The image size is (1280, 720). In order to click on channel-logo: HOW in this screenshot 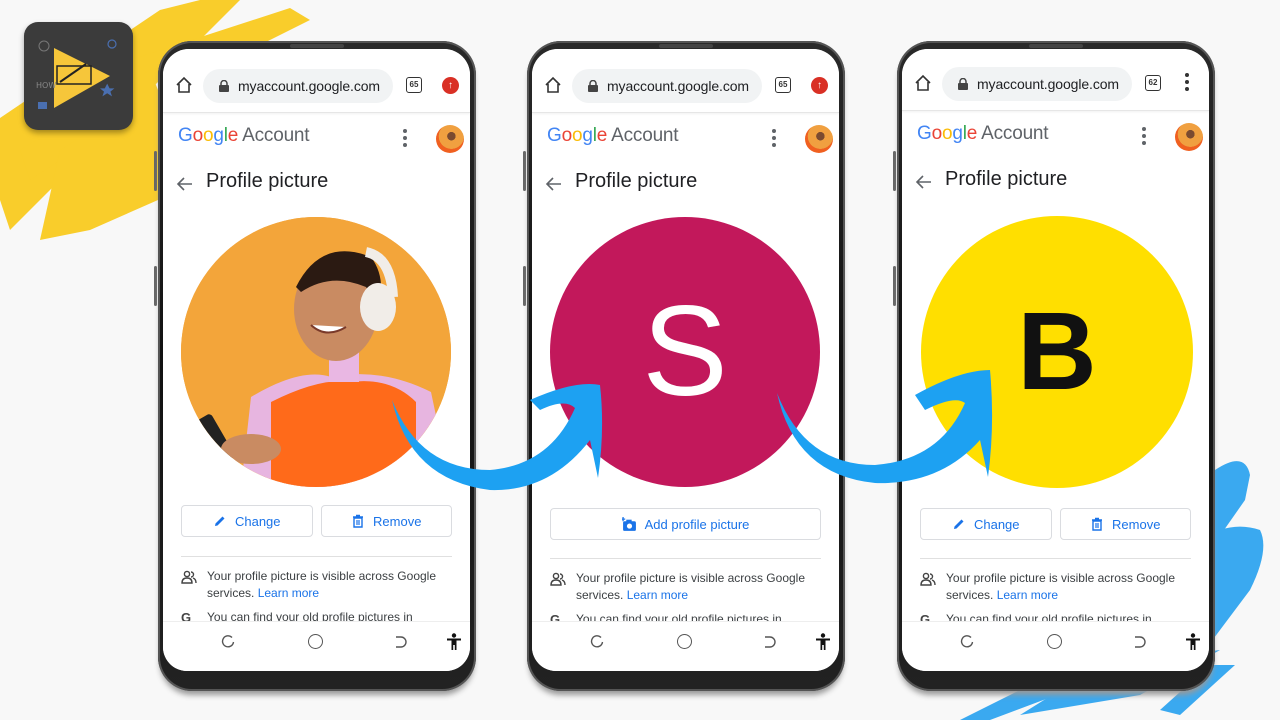, I will do `click(78, 76)`.